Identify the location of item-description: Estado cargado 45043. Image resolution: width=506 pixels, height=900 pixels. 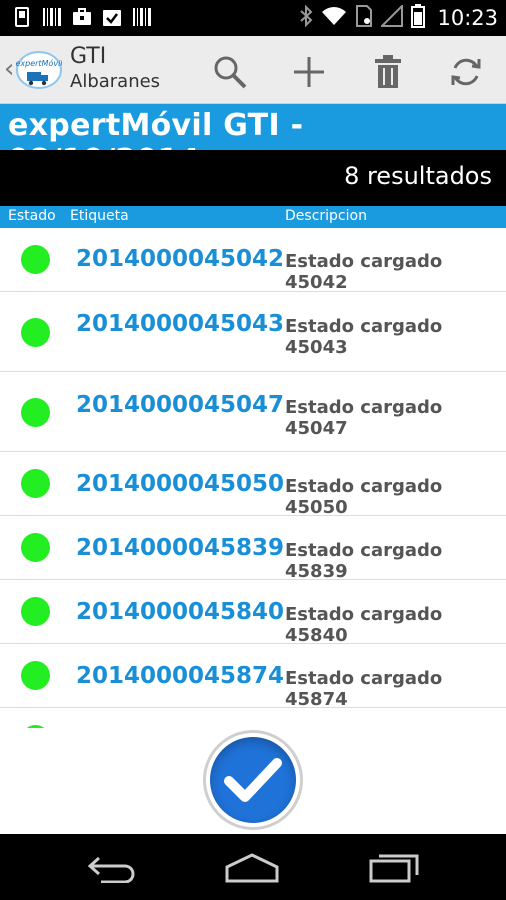
(364, 337).